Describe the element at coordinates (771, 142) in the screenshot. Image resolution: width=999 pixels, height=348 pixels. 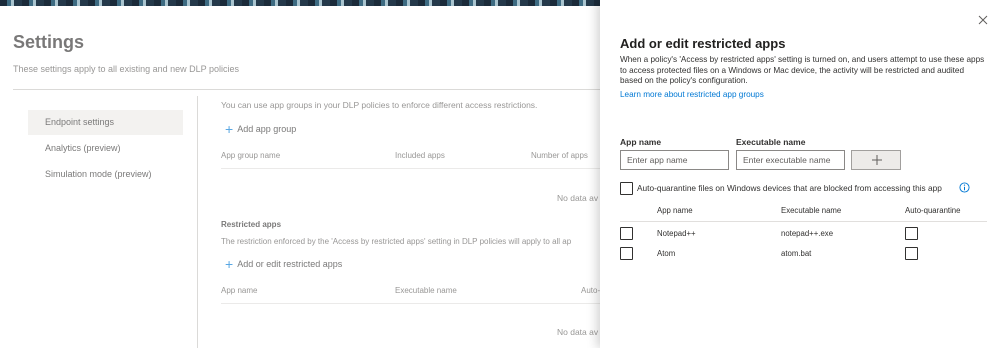
I see `executable-name-label: Executable name` at that location.